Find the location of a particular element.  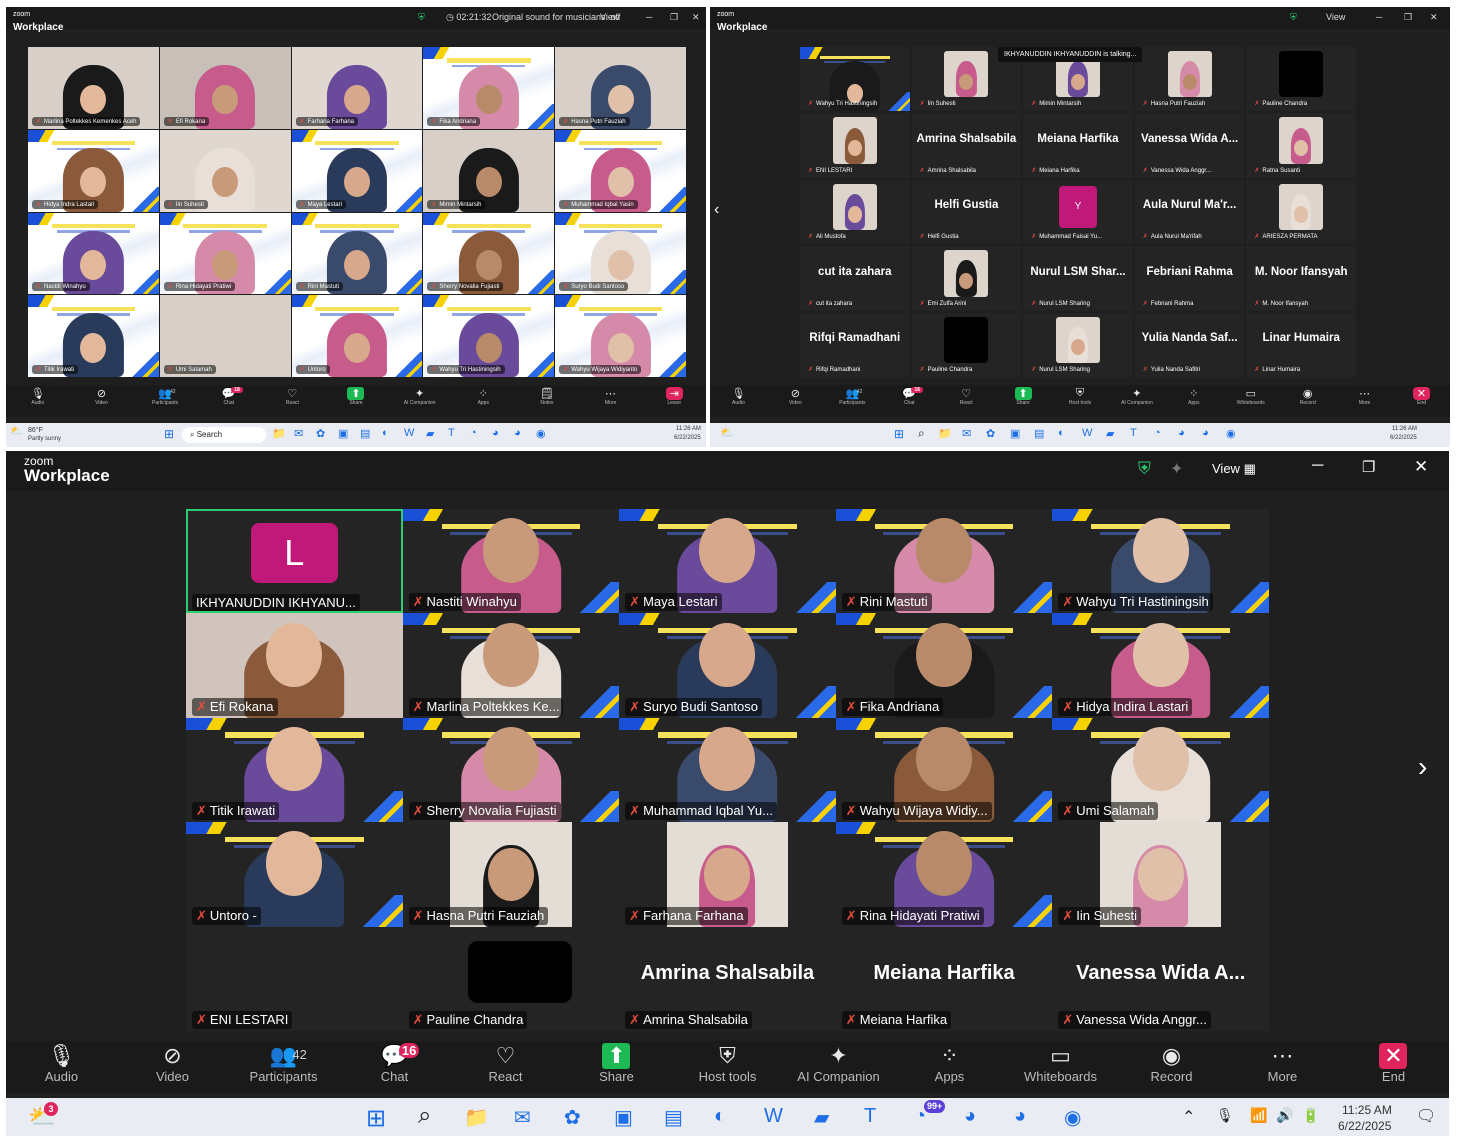

video-tile: ✗ ARIESZA PERMATA is located at coordinates (1301, 212).